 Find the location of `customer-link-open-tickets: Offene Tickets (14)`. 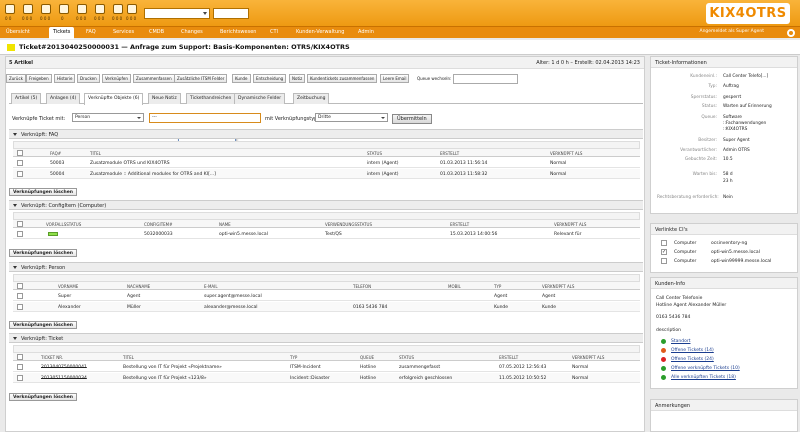

customer-link-open-tickets: Offene Tickets (14) is located at coordinates (692, 350).